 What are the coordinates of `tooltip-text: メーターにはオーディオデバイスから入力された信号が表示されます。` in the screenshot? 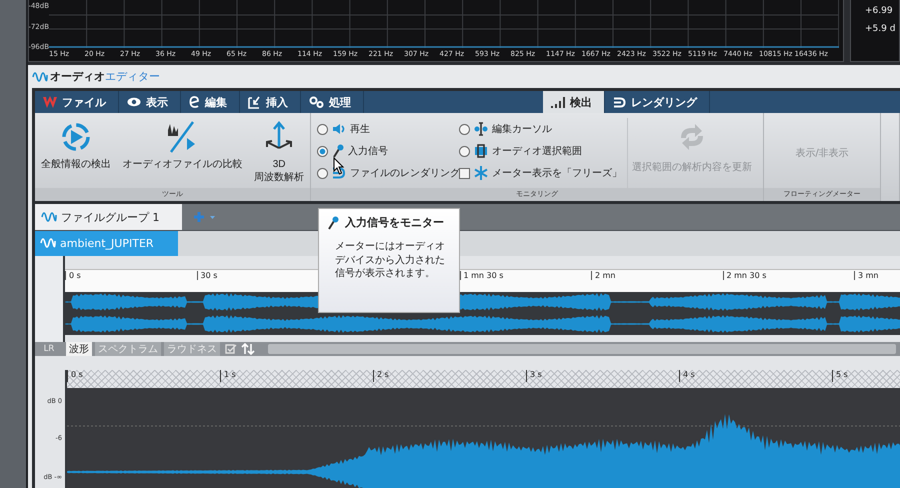 It's located at (390, 260).